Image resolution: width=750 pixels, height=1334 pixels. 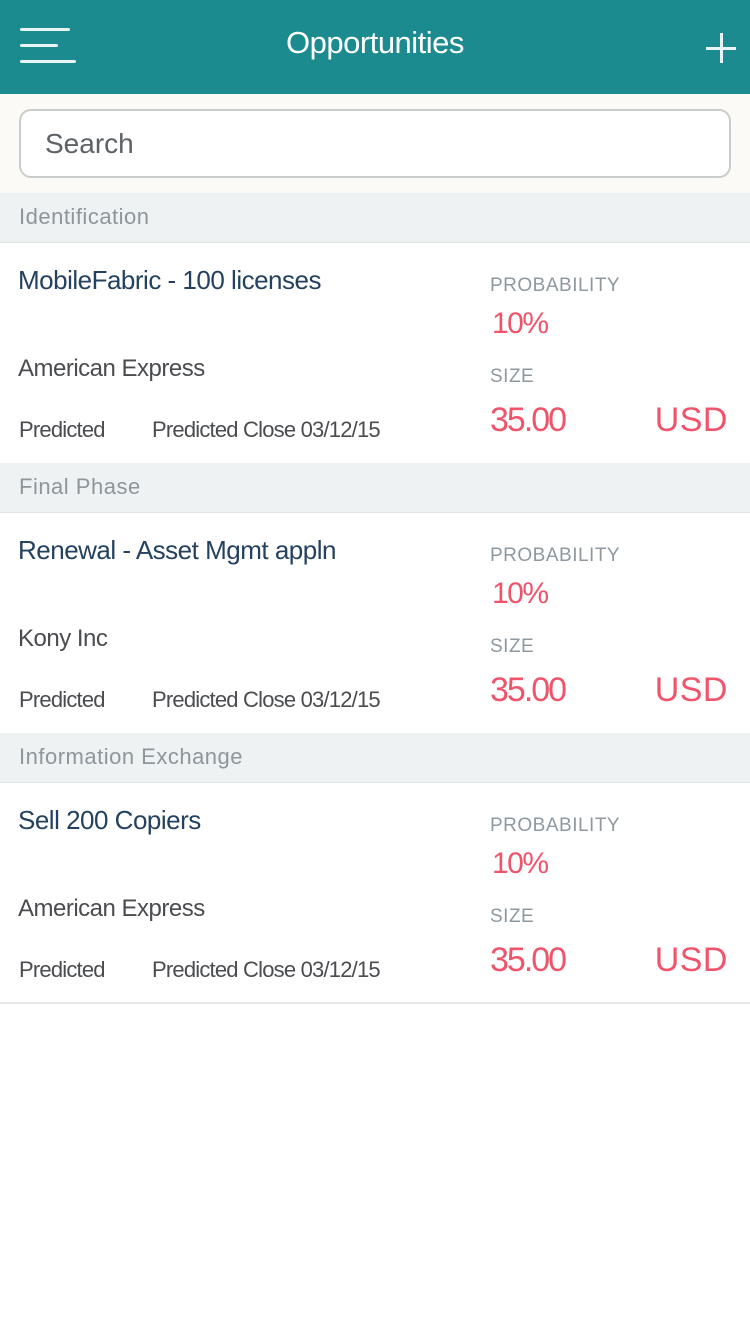 I want to click on search-bar, so click(x=375, y=144).